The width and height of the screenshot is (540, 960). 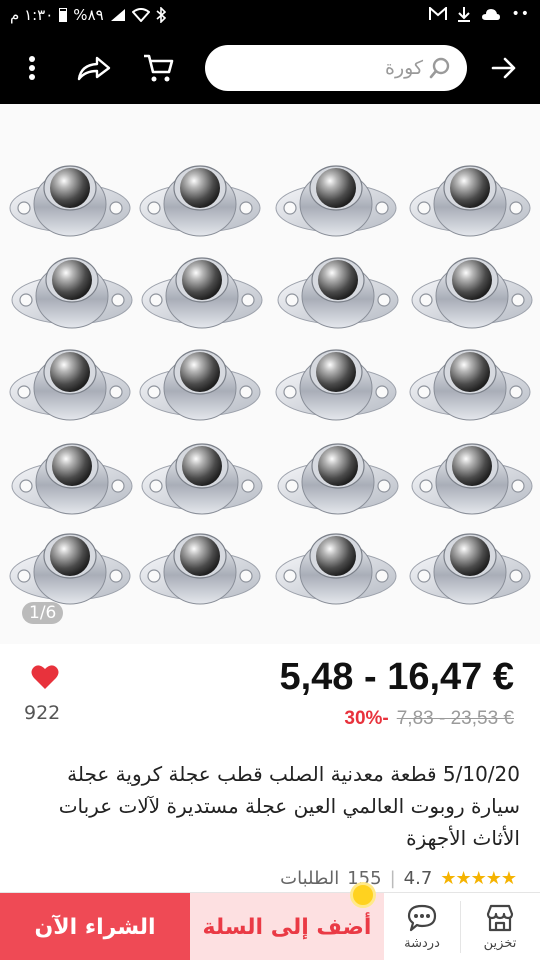 What do you see at coordinates (460, 927) in the screenshot?
I see `bottom-divider` at bounding box center [460, 927].